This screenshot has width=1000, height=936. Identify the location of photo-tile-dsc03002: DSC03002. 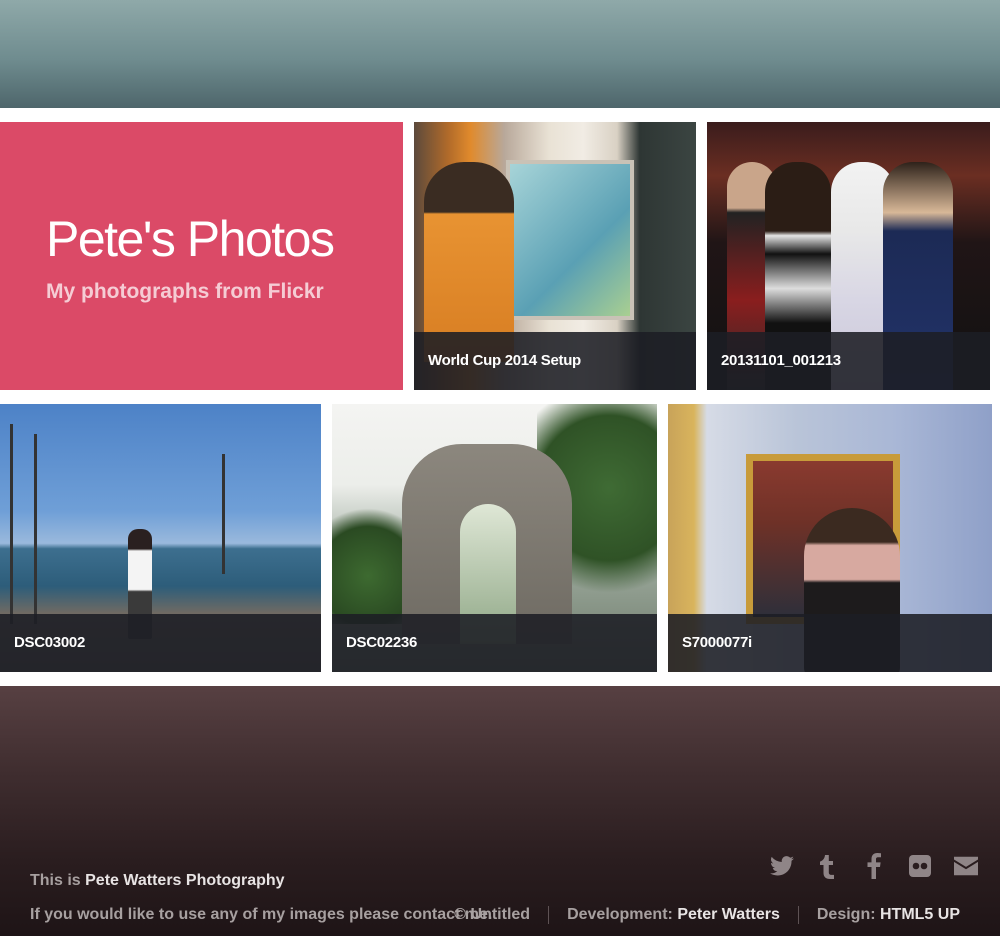
(160, 538).